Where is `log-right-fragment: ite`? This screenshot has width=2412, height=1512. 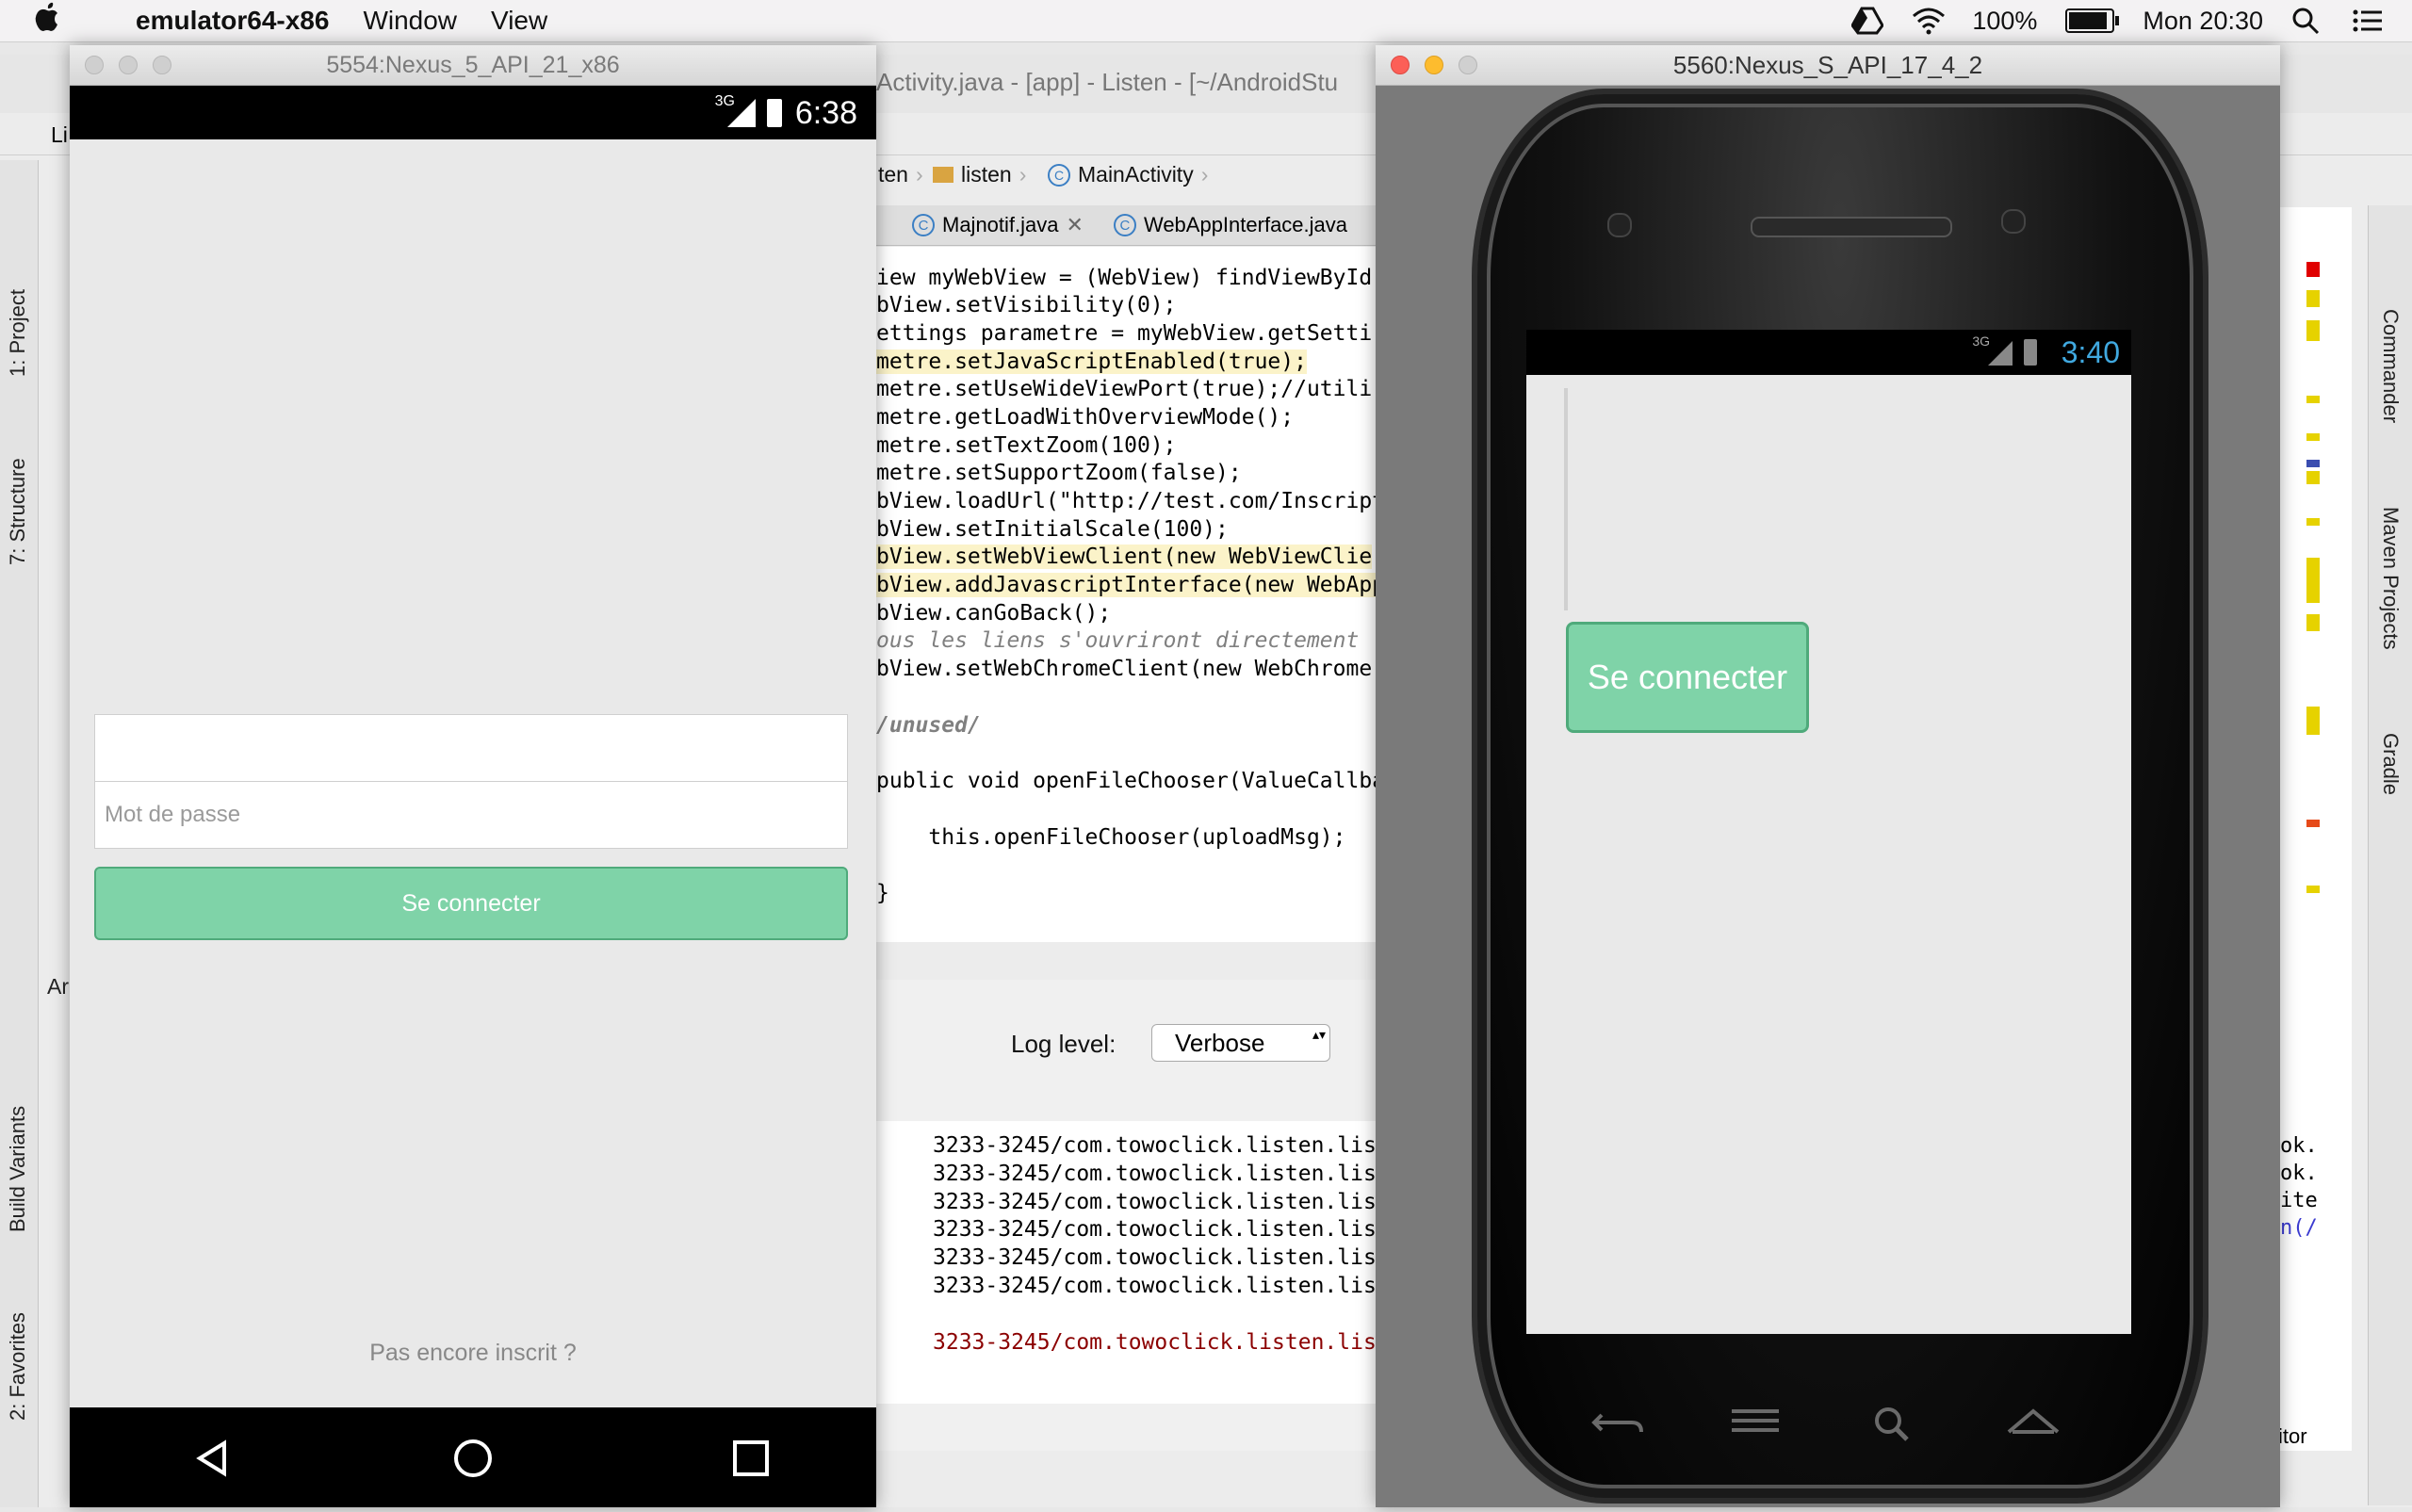 log-right-fragment: ite is located at coordinates (2299, 1200).